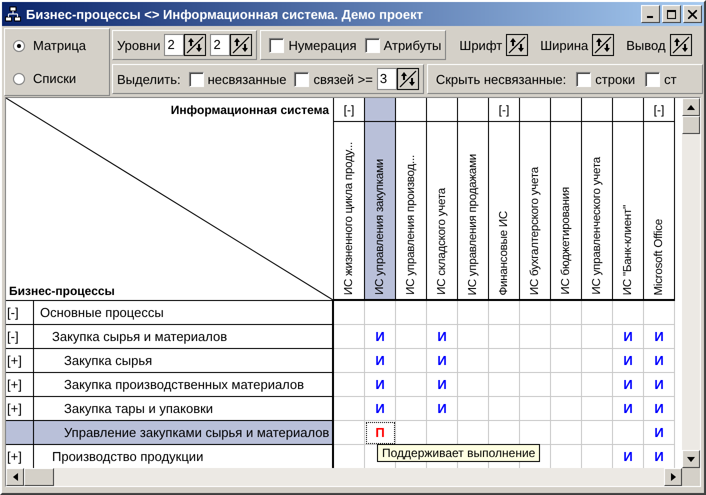  I want to click on collapse-toggle: [-], so click(504, 110).